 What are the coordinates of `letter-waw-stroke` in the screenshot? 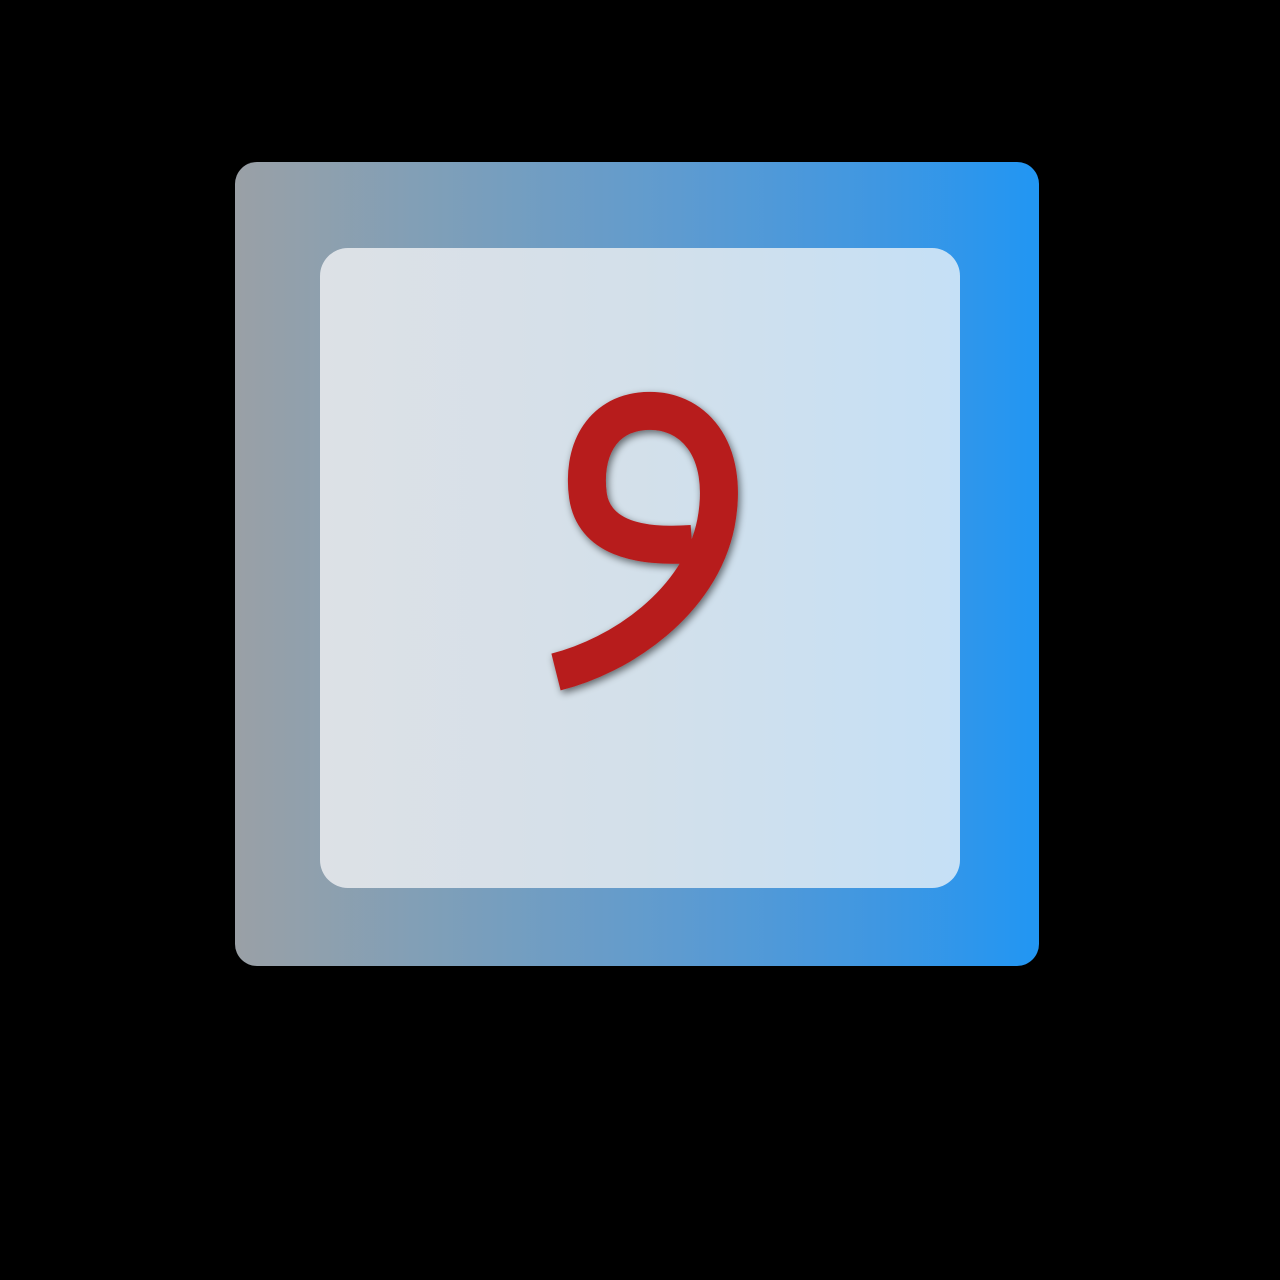 It's located at (644, 541).